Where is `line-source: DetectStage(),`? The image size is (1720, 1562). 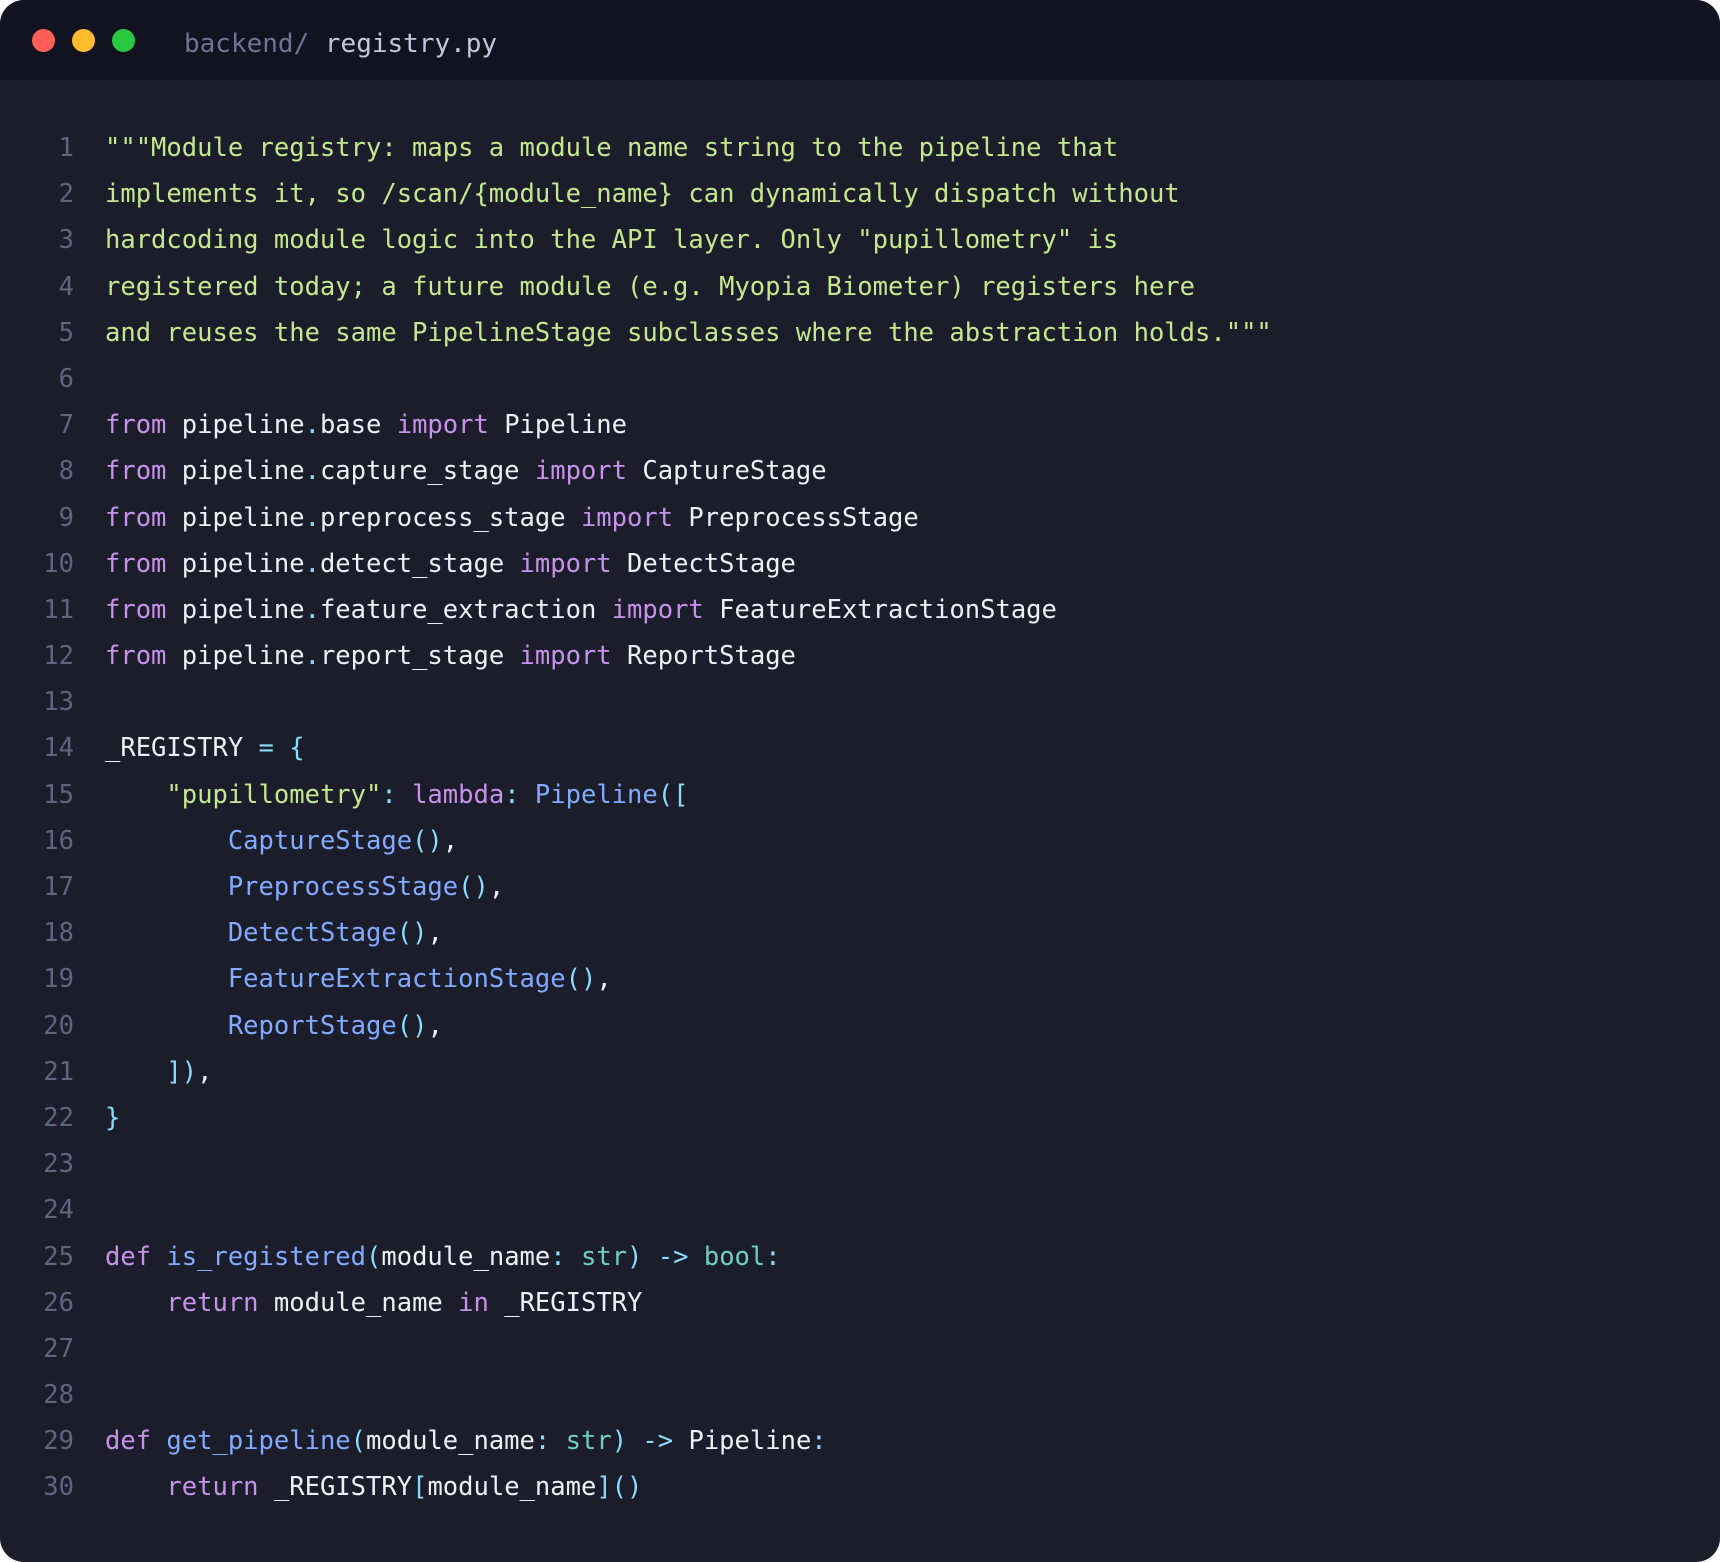 line-source: DetectStage(), is located at coordinates (274, 933).